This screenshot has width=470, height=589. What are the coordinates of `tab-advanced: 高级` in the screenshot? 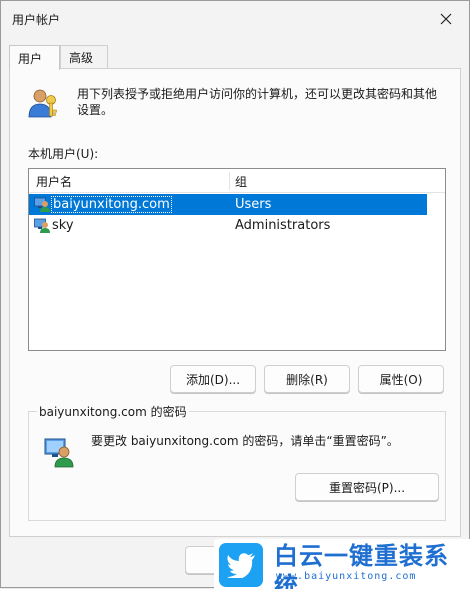 It's located at (84, 57).